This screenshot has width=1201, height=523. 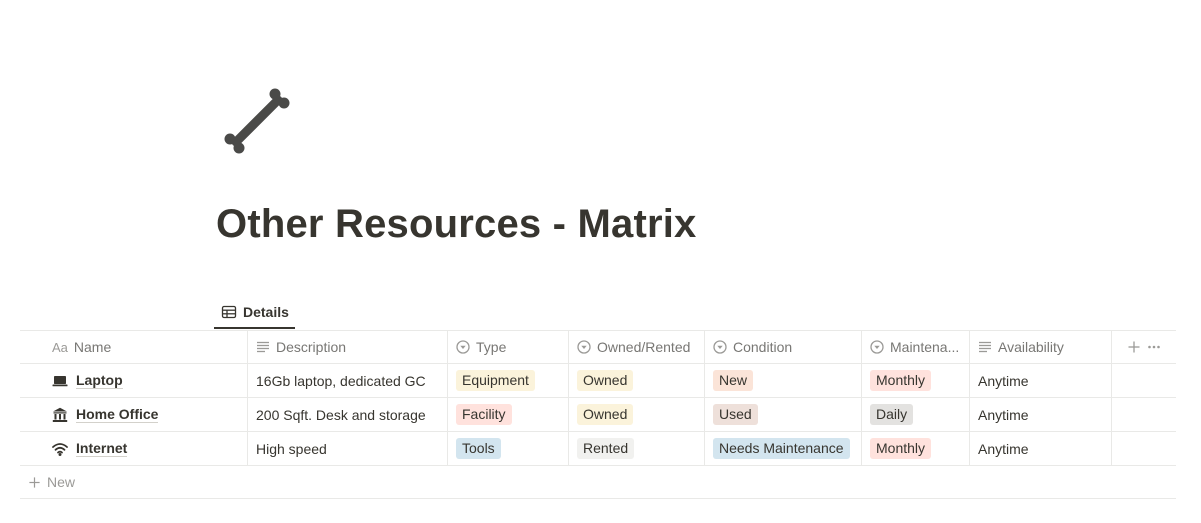 I want to click on description-text: High speed, so click(x=291, y=448).